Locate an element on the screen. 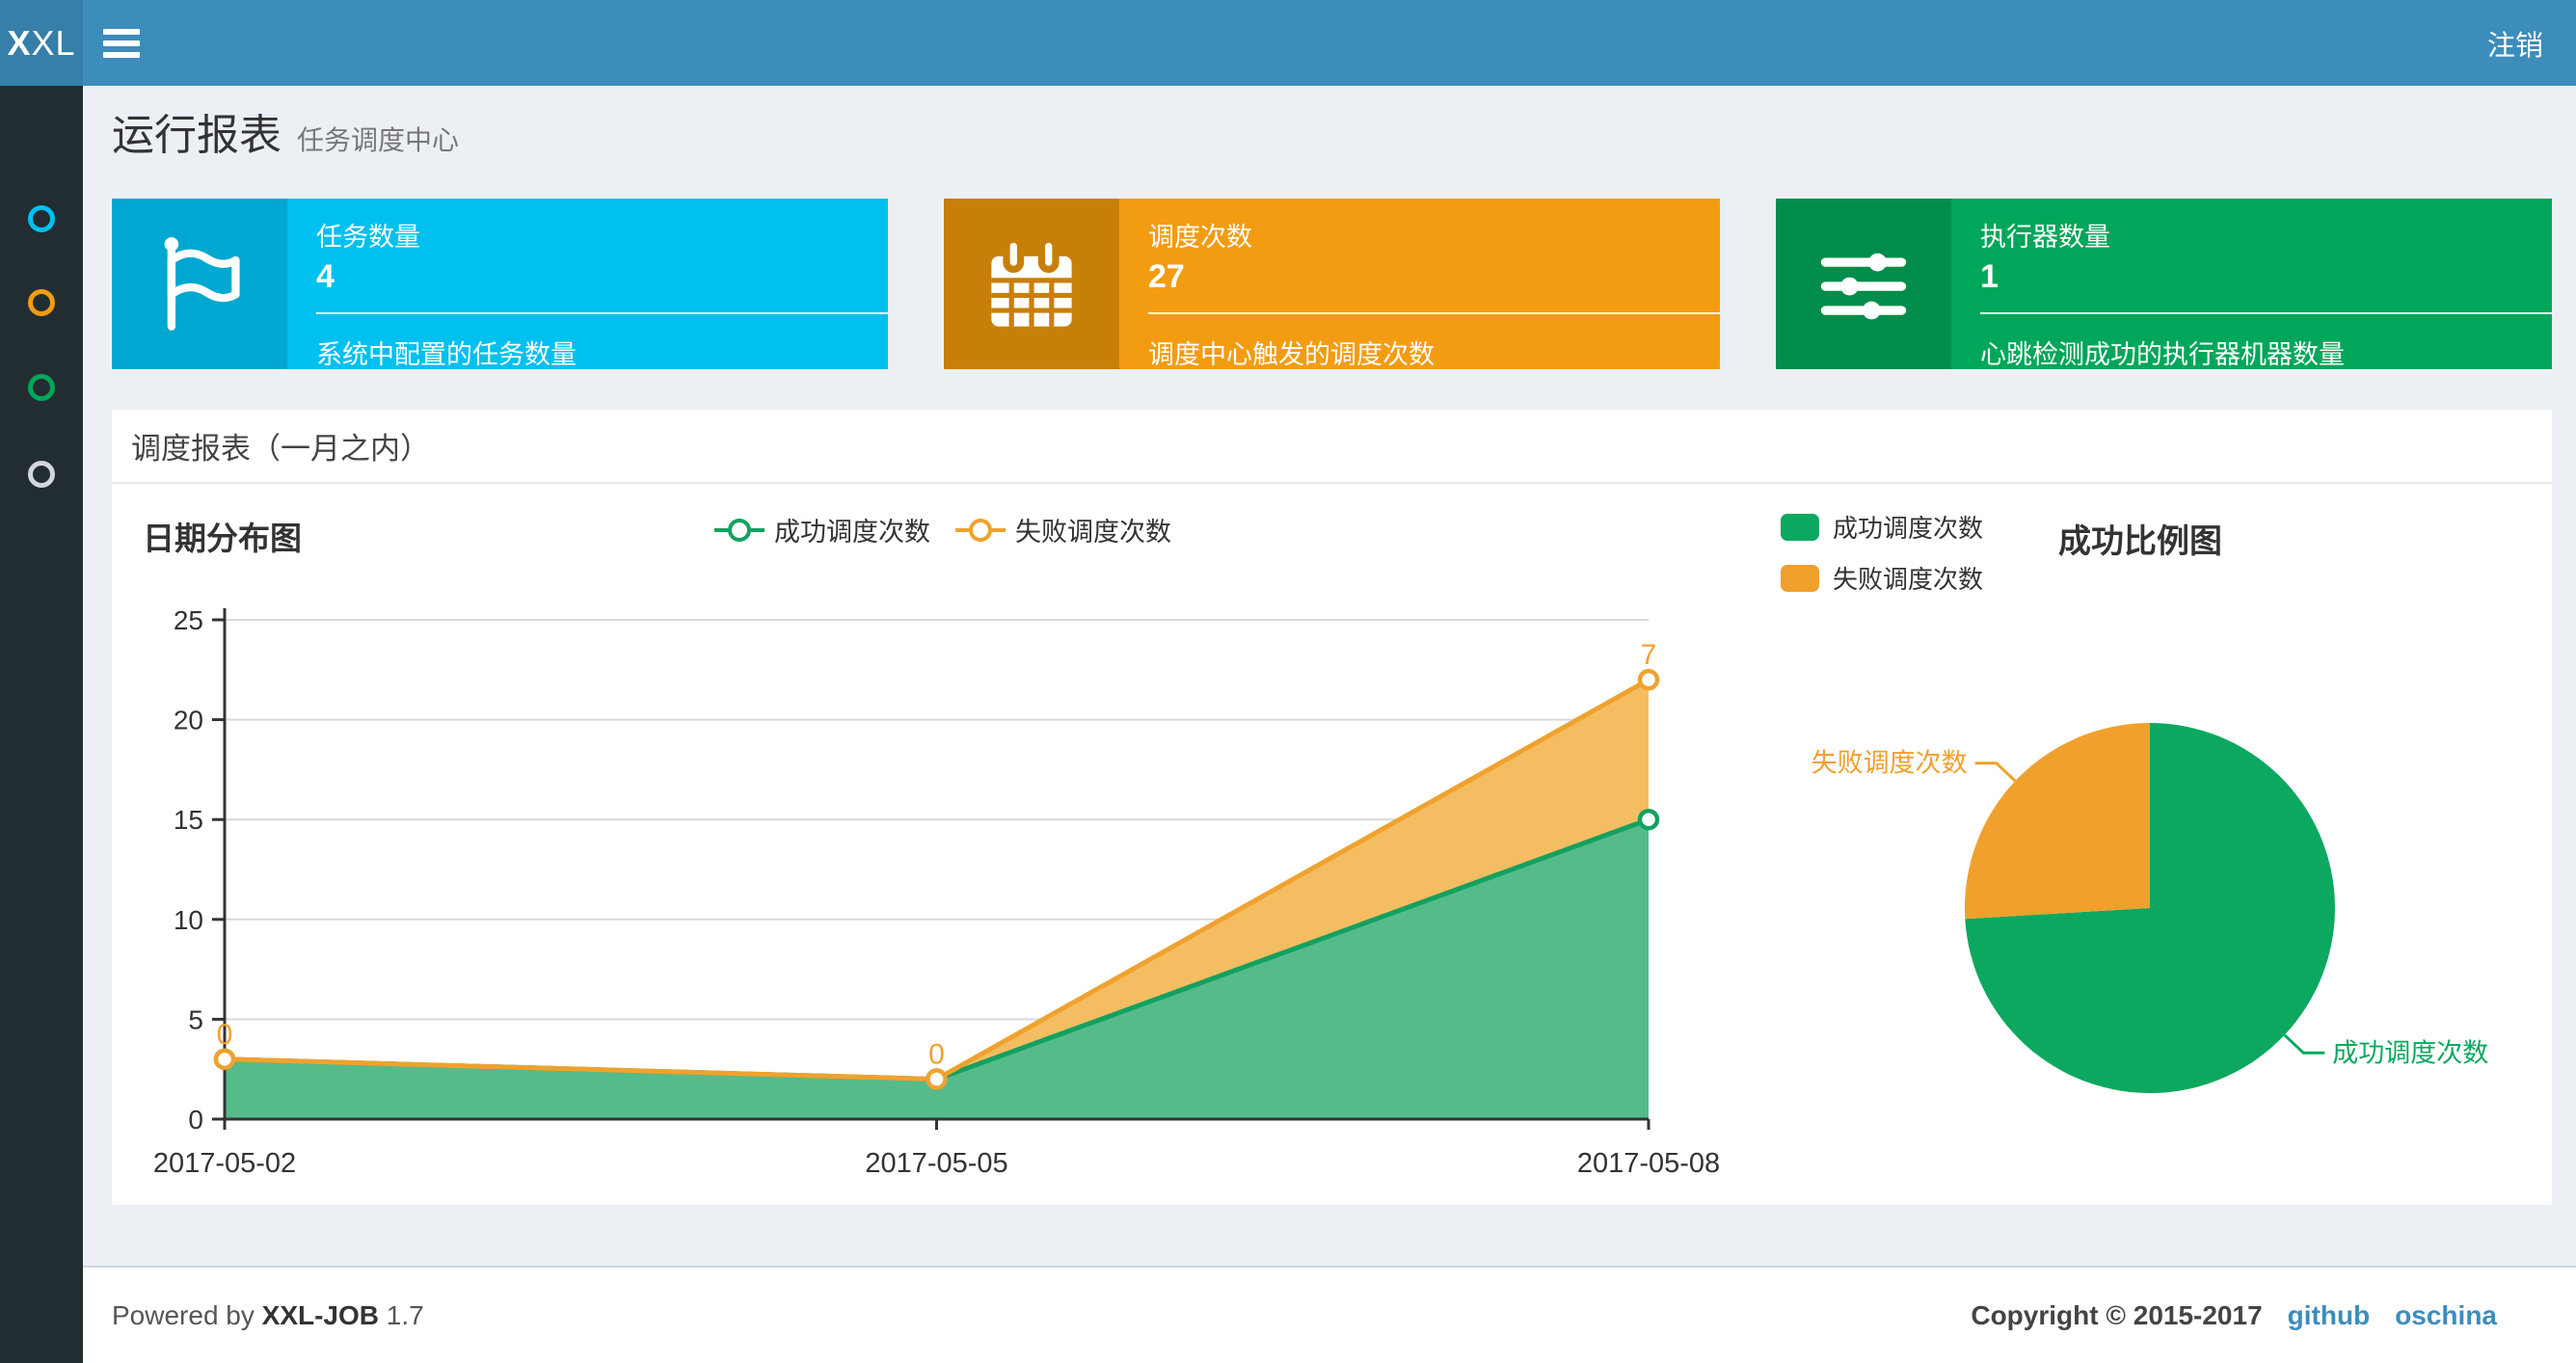 The width and height of the screenshot is (2576, 1363). stat-label: 任务数量 is located at coordinates (368, 237).